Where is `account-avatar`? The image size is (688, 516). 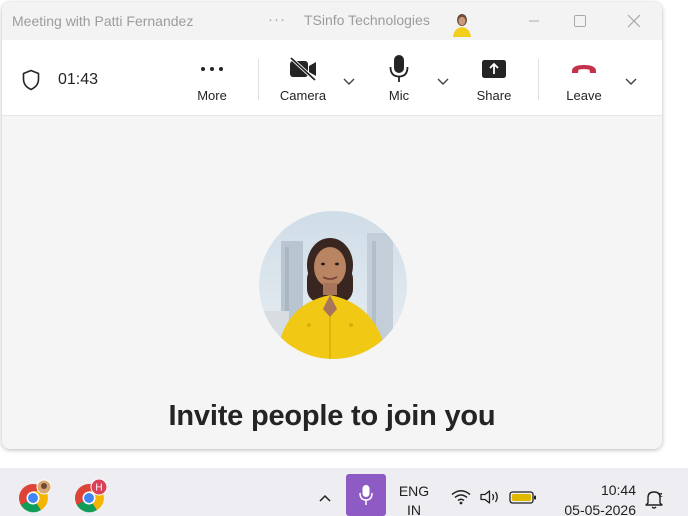 account-avatar is located at coordinates (462, 24).